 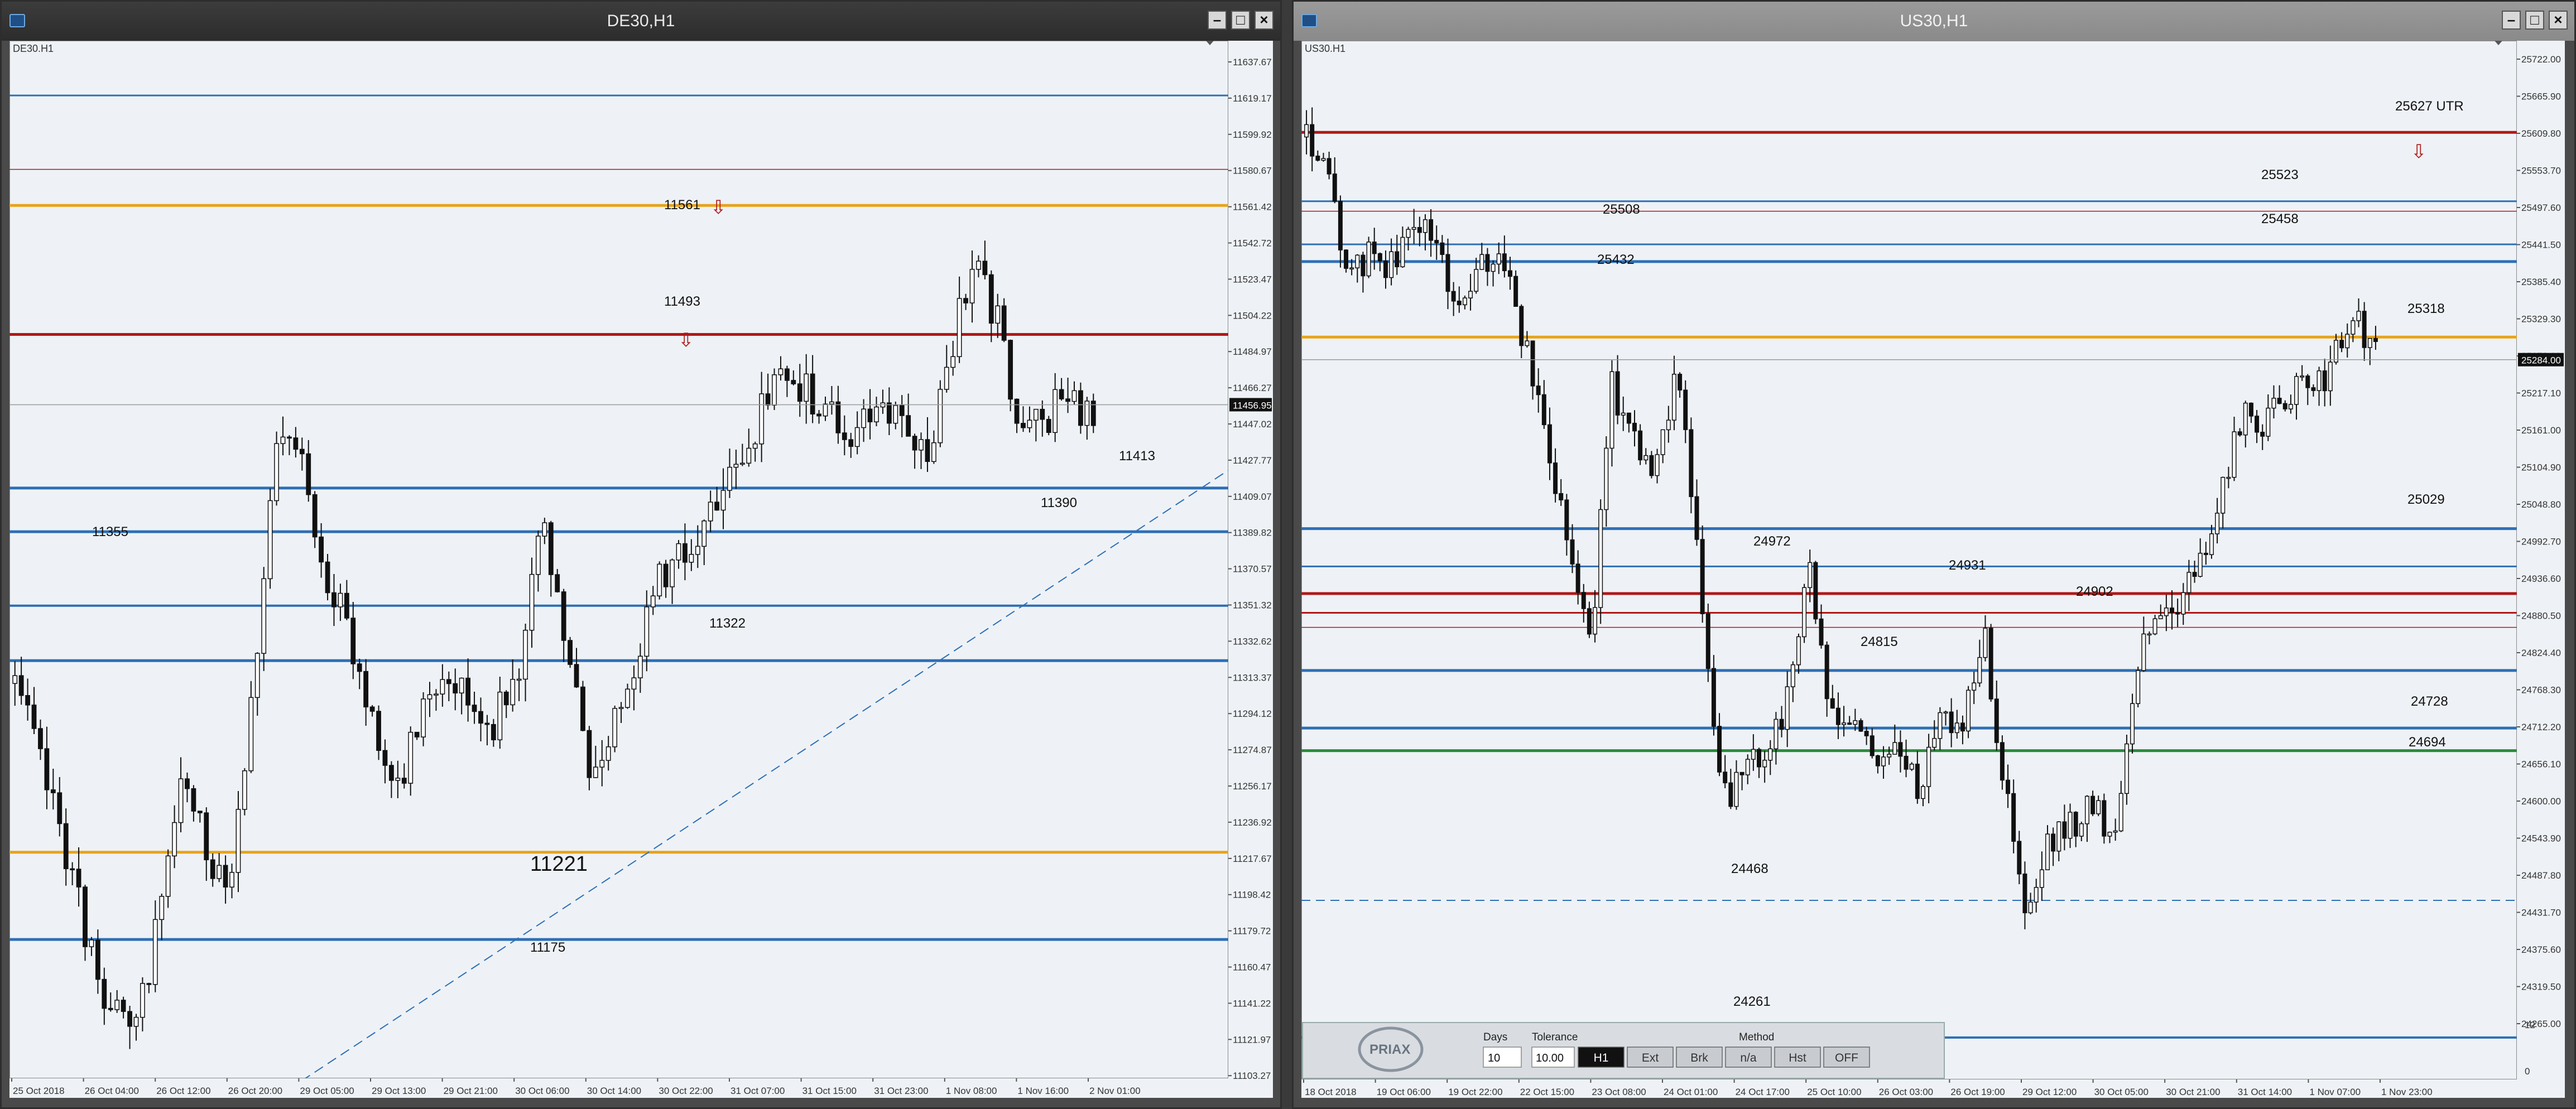 What do you see at coordinates (2541, 764) in the screenshot?
I see `price-tick-label: 24656.10` at bounding box center [2541, 764].